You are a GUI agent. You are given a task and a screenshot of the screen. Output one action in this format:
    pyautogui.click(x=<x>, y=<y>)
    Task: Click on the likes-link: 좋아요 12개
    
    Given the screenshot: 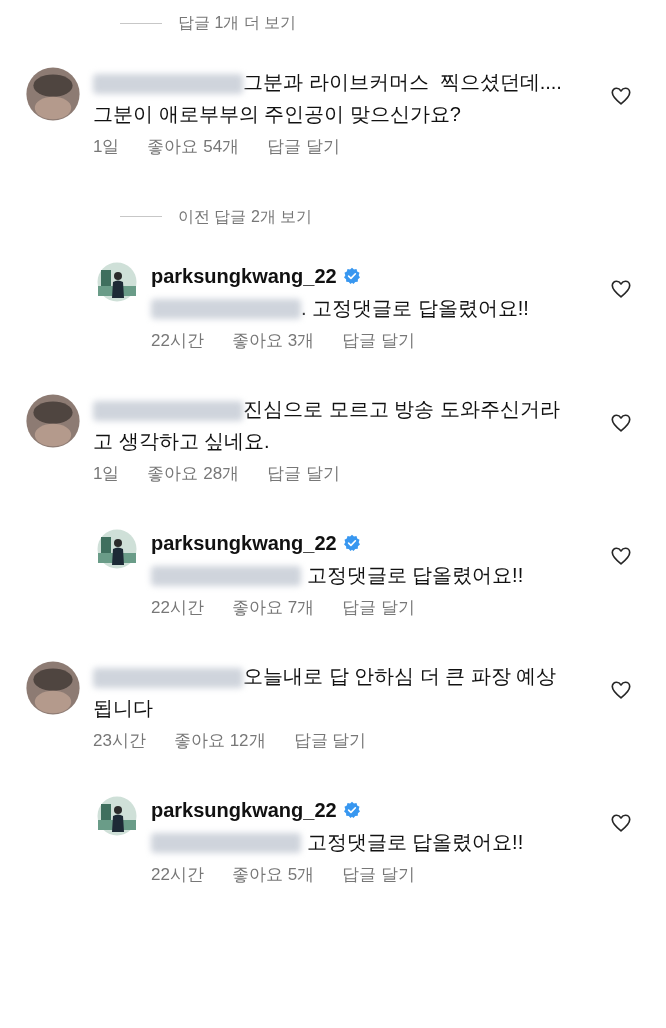 What is the action you would take?
    pyautogui.click(x=219, y=741)
    